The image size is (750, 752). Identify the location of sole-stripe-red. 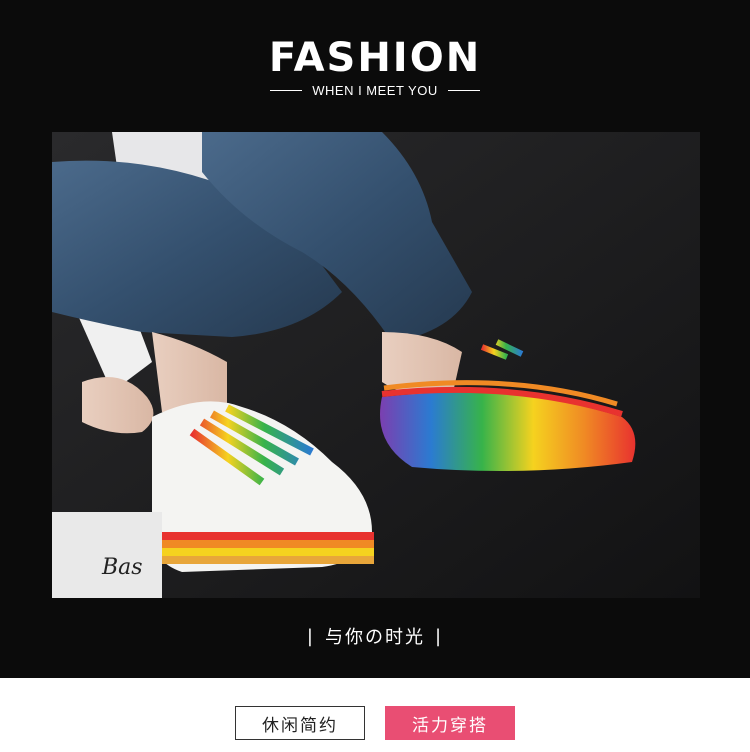
(263, 536).